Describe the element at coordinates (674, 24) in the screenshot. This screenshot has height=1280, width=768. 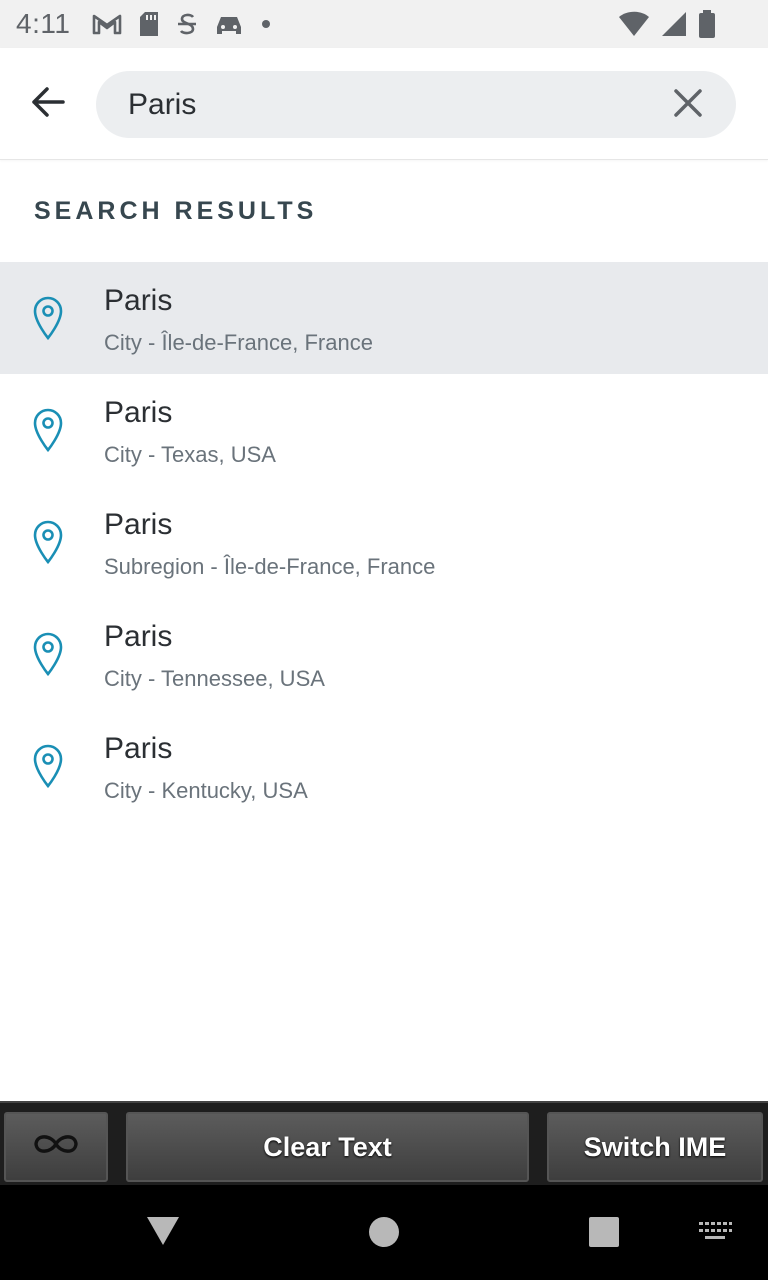
I see `signal-icon` at that location.